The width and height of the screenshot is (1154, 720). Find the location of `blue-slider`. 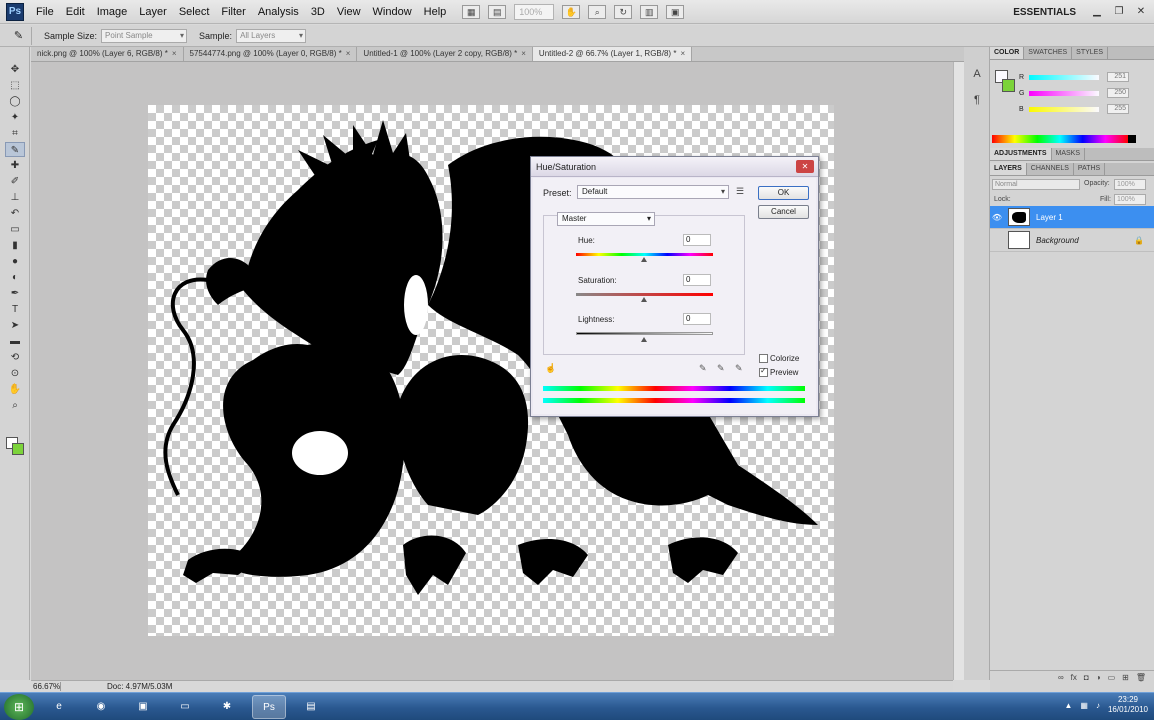

blue-slider is located at coordinates (1064, 109).